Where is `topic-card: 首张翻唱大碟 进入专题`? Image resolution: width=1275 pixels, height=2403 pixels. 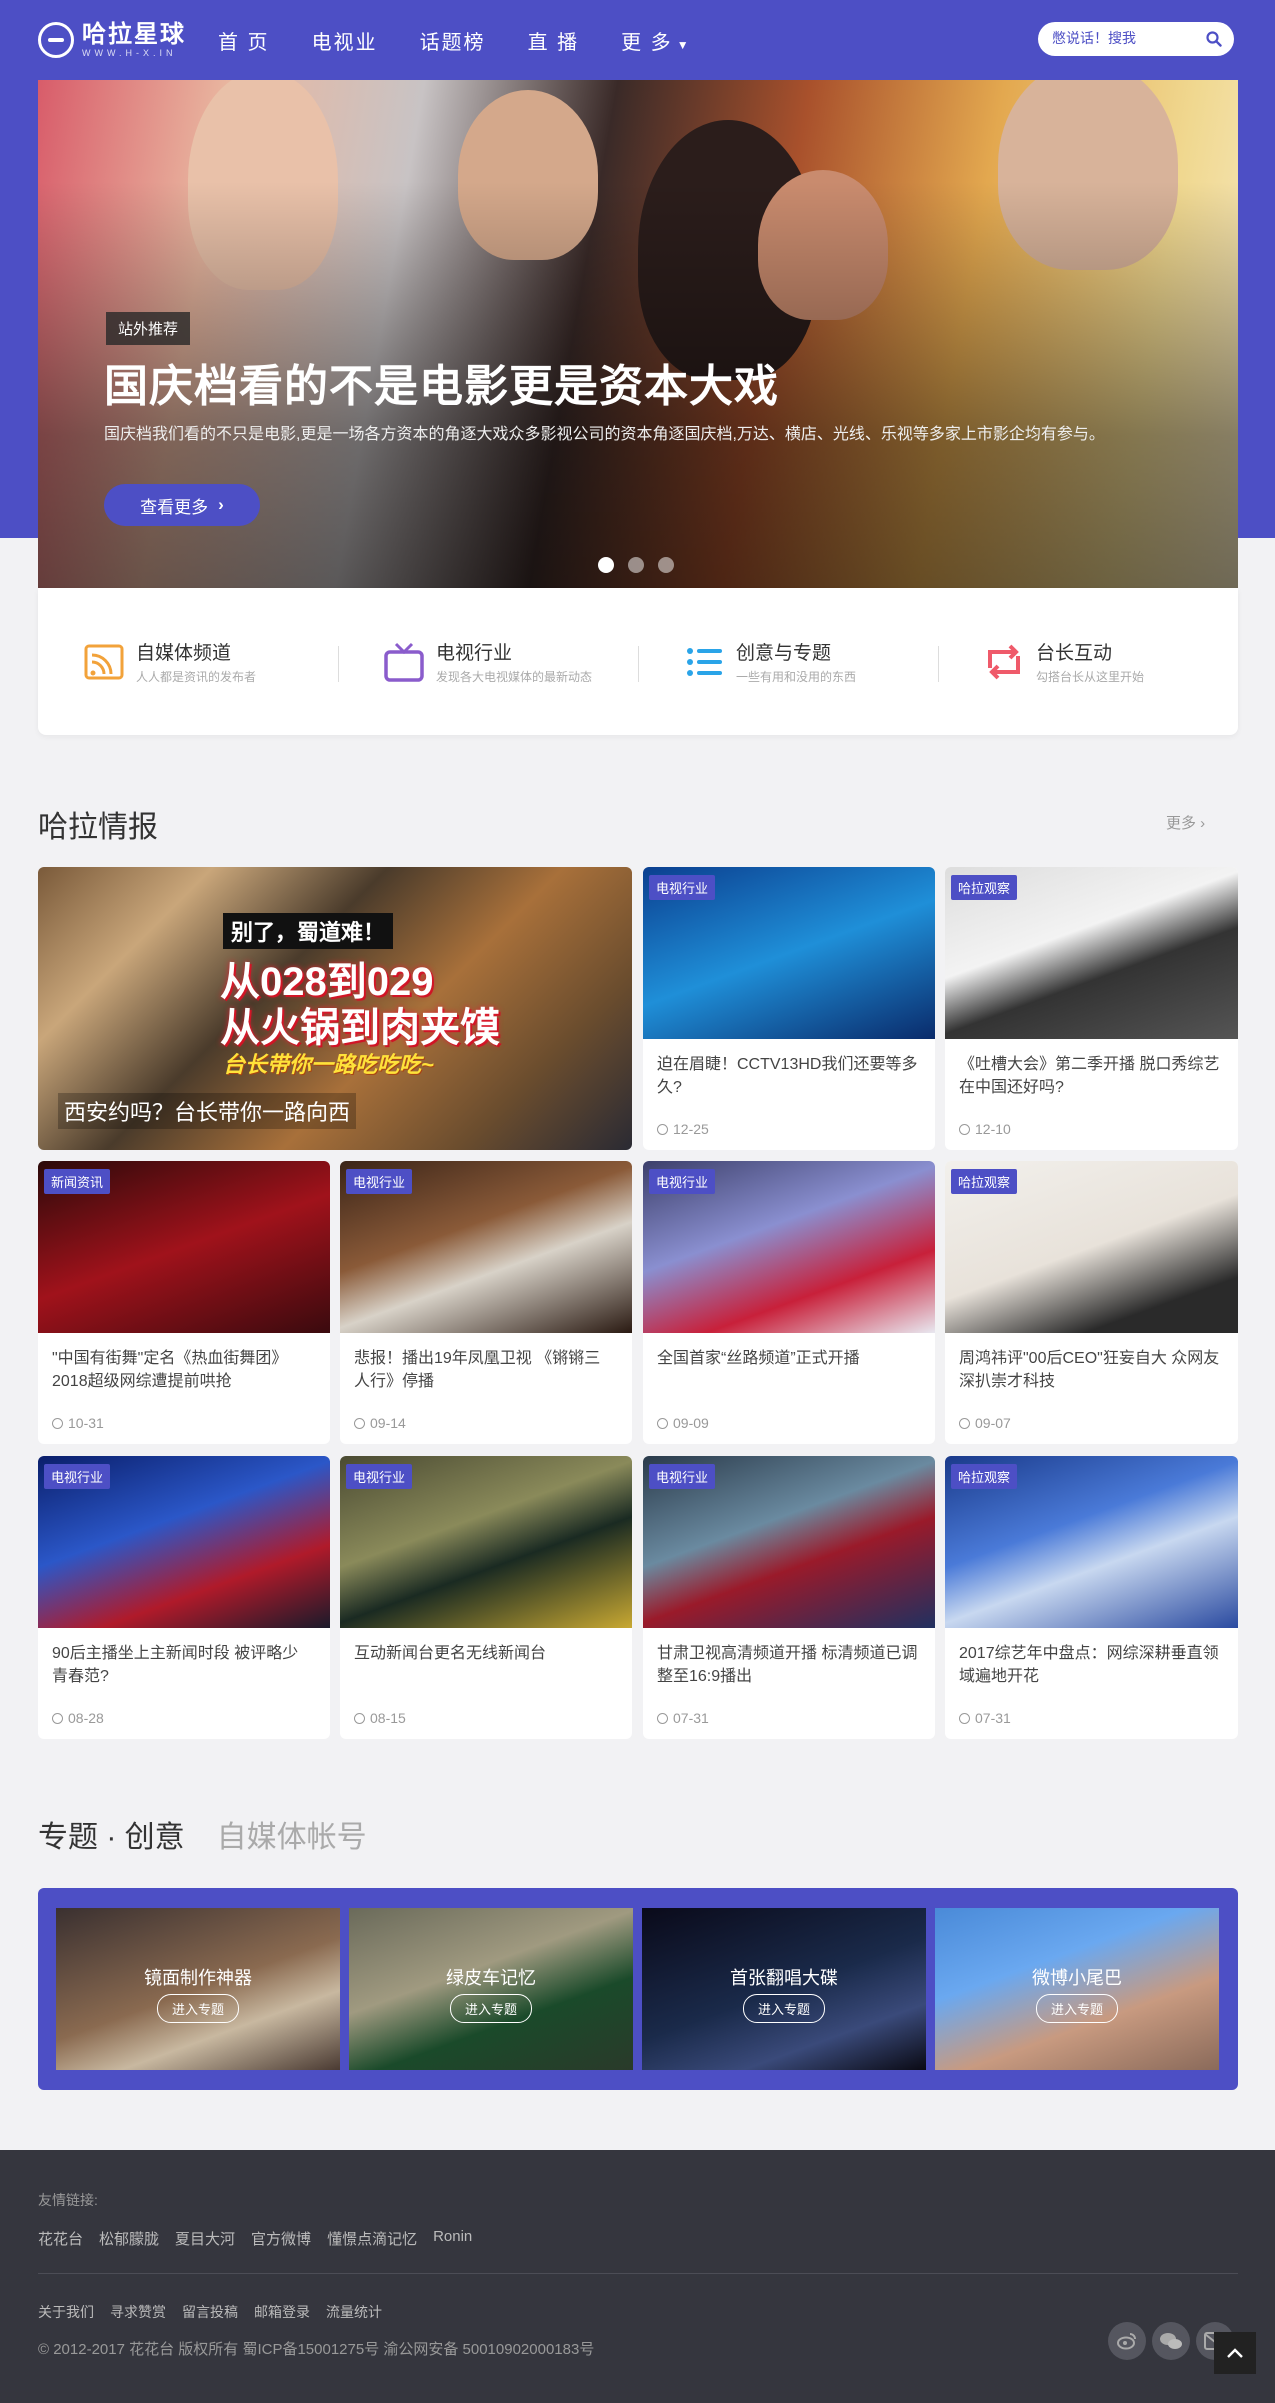 topic-card: 首张翻唱大碟 进入专题 is located at coordinates (784, 1989).